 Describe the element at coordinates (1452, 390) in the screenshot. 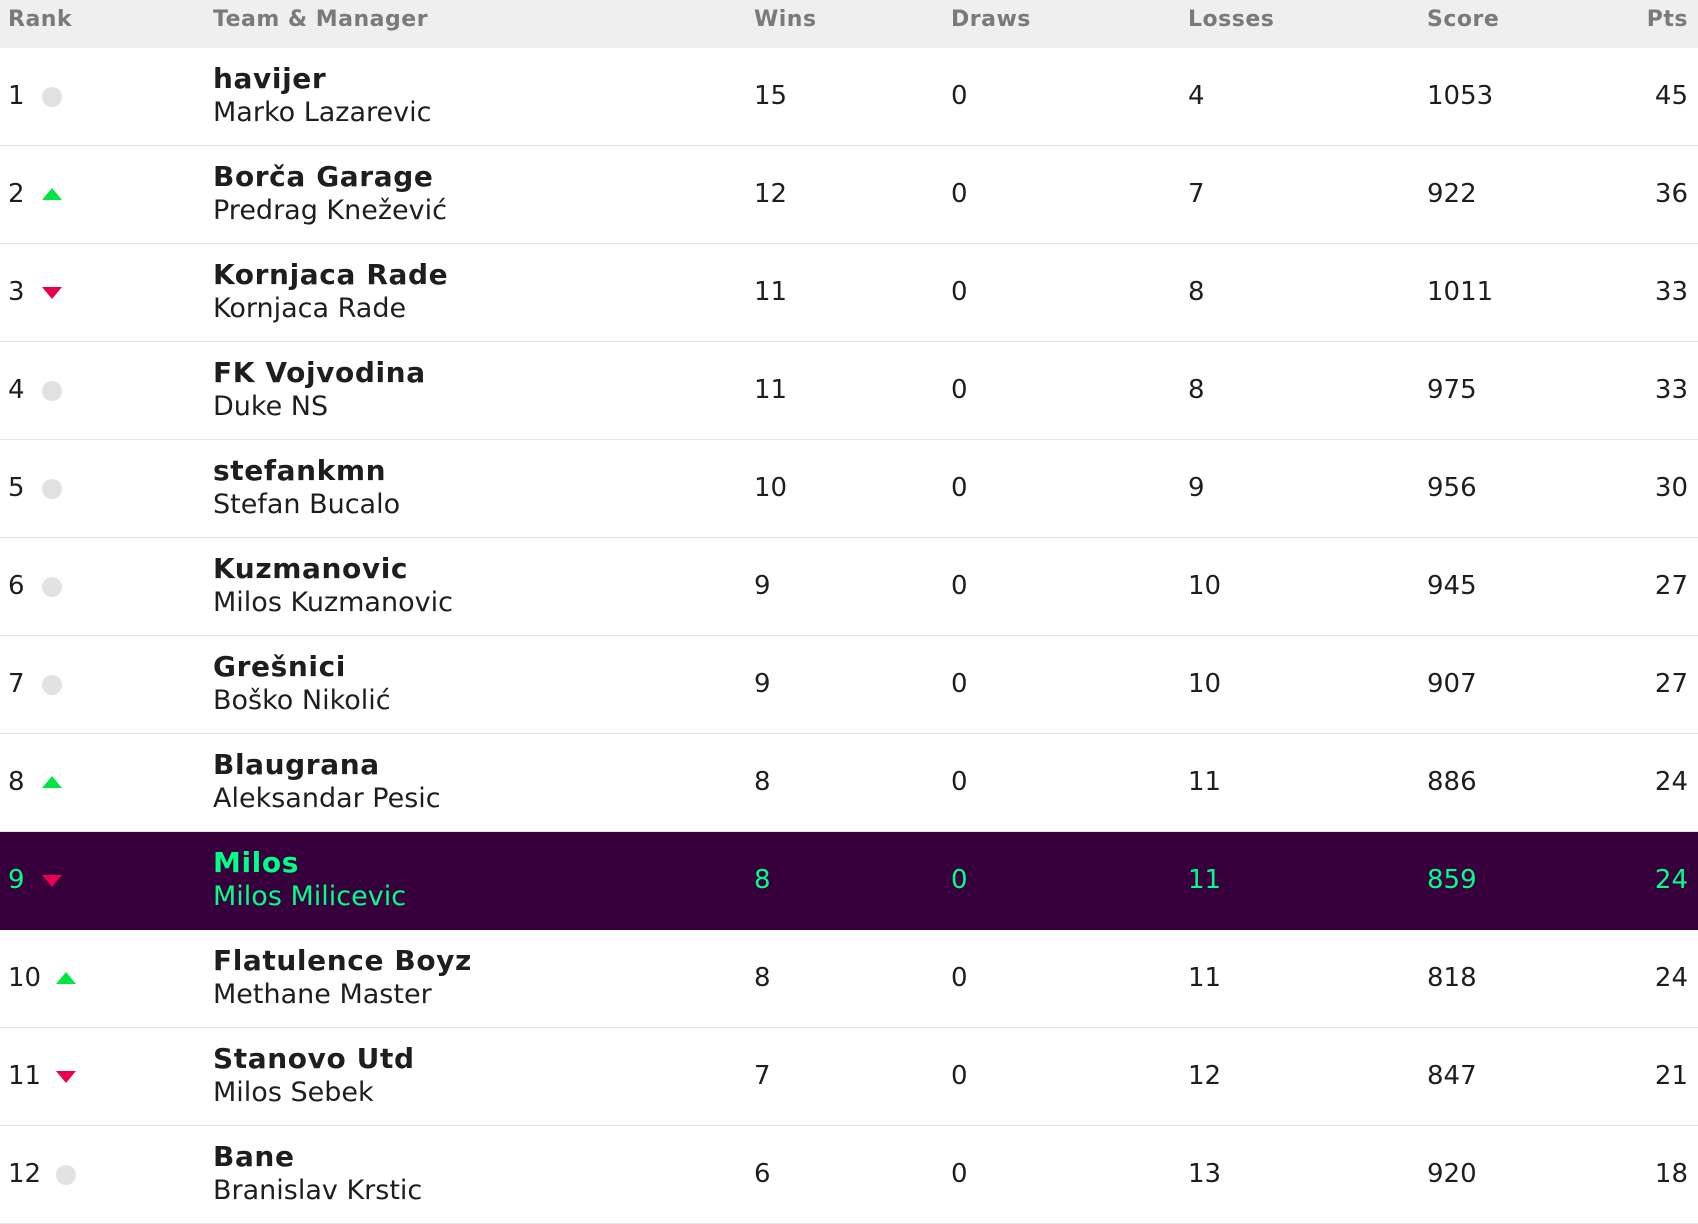

I see `score-value: 975` at that location.